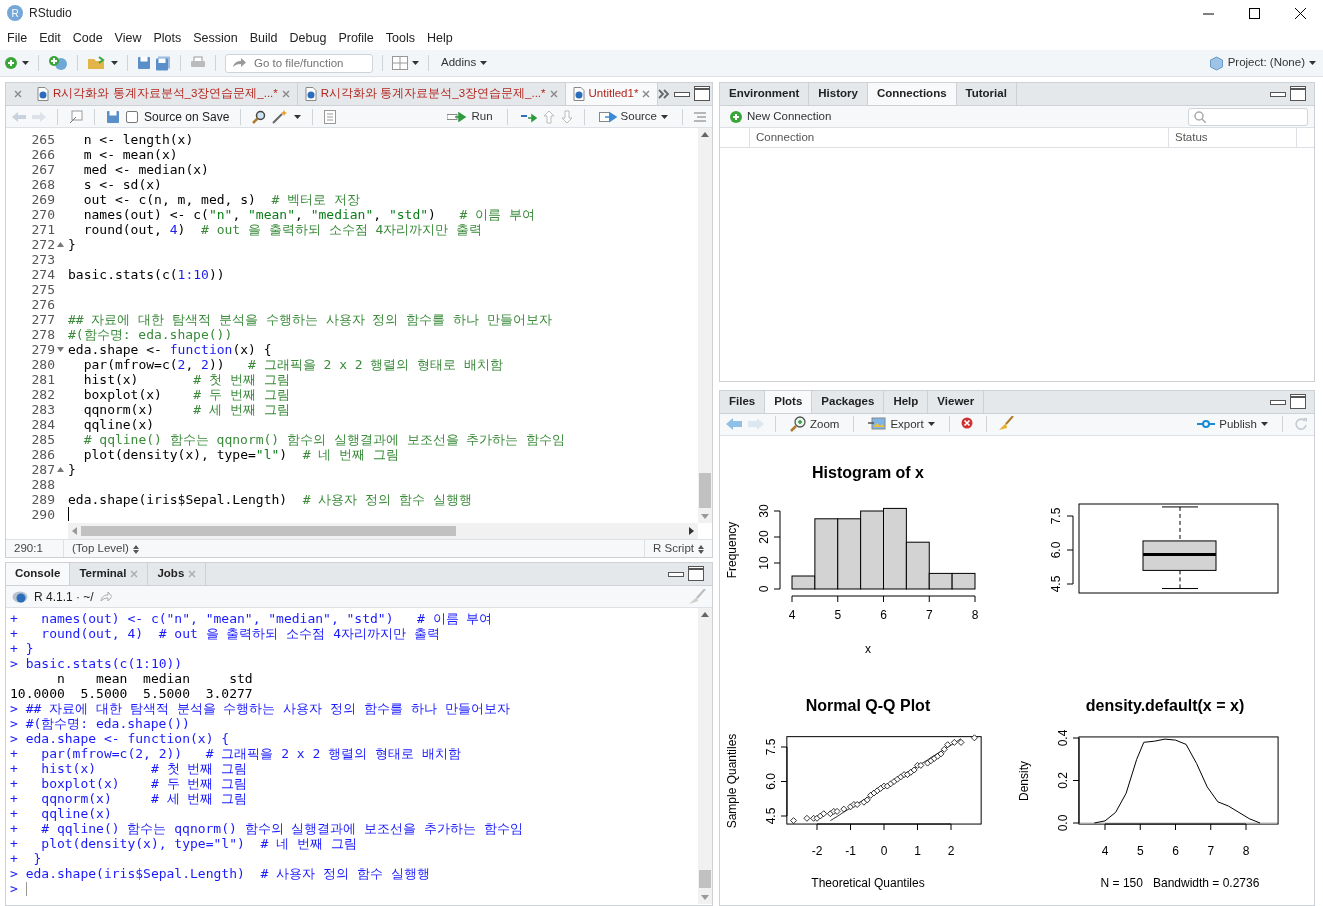  Describe the element at coordinates (1300, 13) in the screenshot. I see `close-icon` at that location.